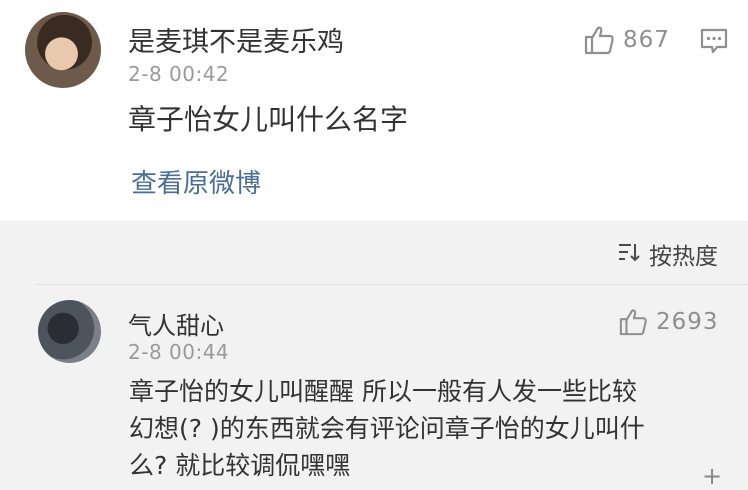 This screenshot has width=748, height=490. I want to click on post-like-button: 867, so click(626, 40).